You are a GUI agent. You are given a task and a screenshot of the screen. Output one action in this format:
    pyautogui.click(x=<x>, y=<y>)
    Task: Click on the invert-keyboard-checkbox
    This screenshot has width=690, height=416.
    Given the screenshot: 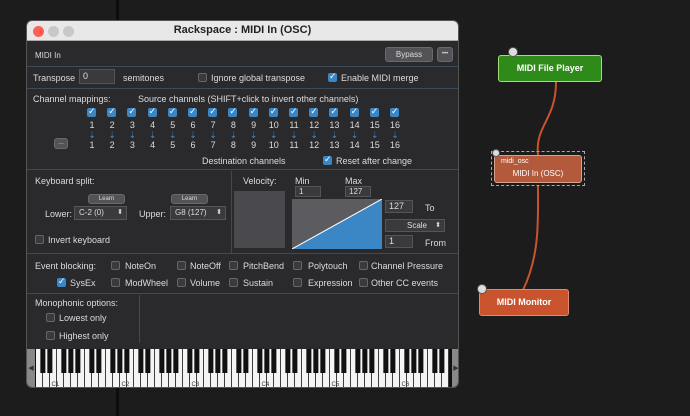 What is the action you would take?
    pyautogui.click(x=39, y=239)
    